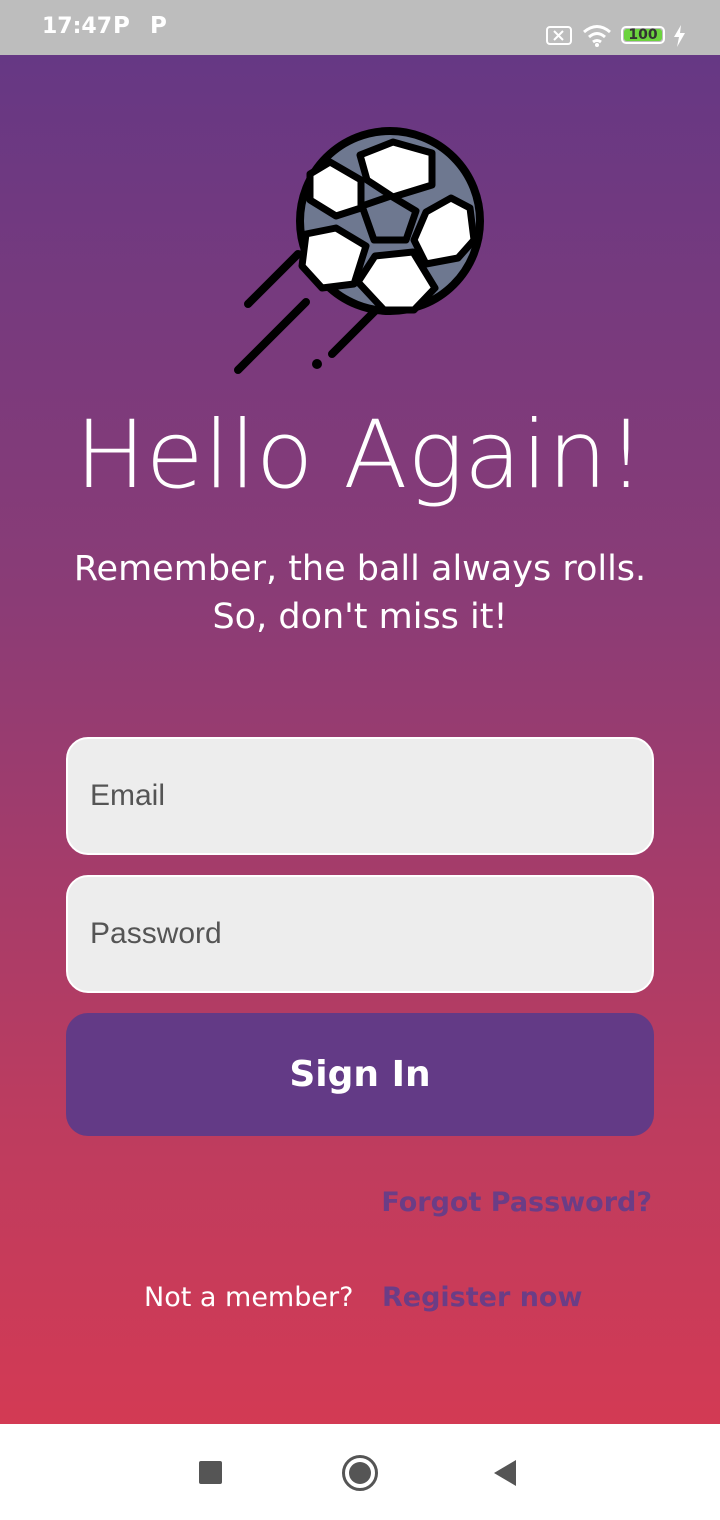 This screenshot has height=1520, width=720. What do you see at coordinates (359, 250) in the screenshot?
I see `soccer-ball-icon` at bounding box center [359, 250].